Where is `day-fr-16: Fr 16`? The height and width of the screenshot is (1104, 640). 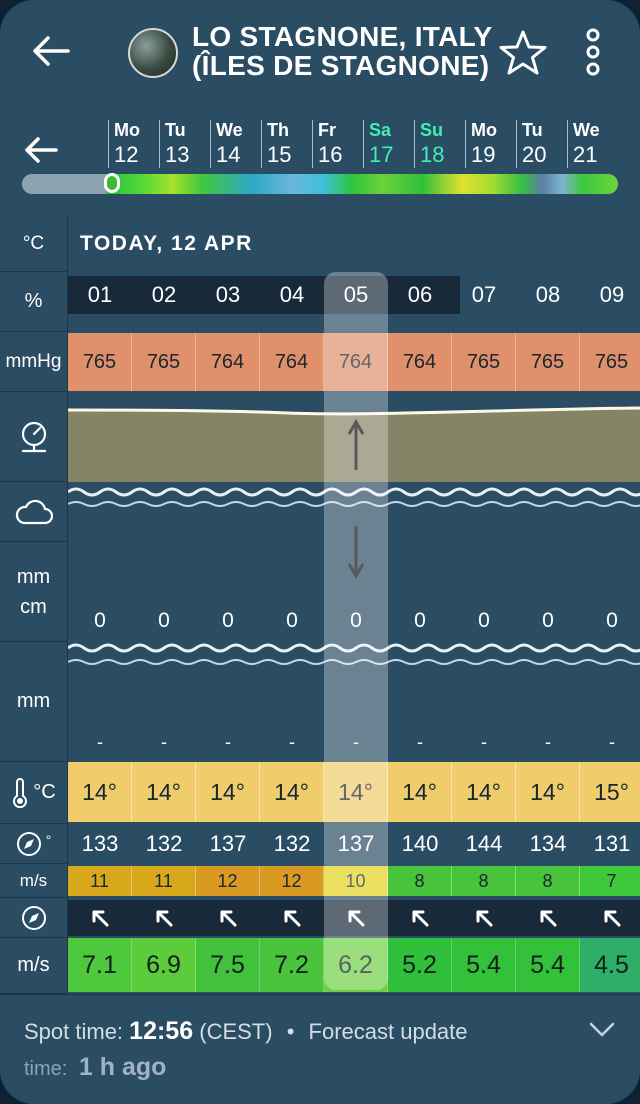 day-fr-16: Fr 16 is located at coordinates (338, 144).